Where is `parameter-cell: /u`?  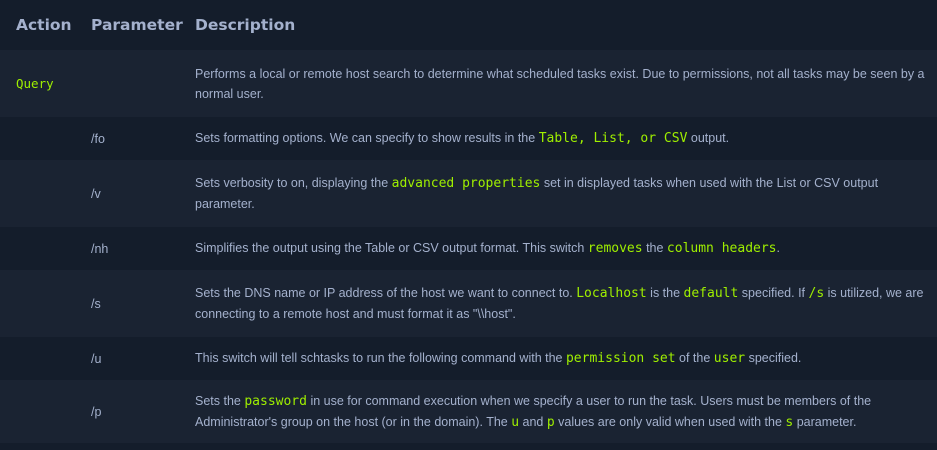
parameter-cell: /u is located at coordinates (126, 358).